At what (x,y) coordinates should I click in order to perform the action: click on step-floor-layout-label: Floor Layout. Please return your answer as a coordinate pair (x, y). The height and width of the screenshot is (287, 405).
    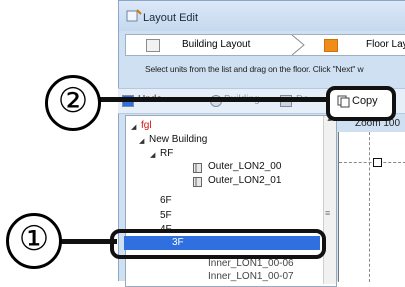
    Looking at the image, I should click on (385, 44).